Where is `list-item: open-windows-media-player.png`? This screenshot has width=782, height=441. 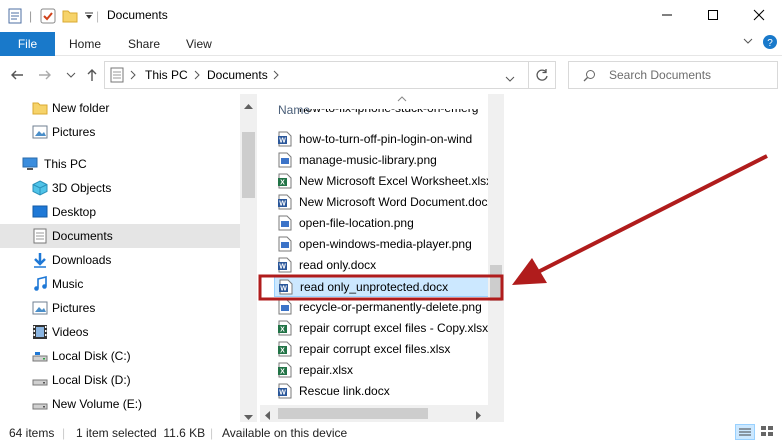
list-item: open-windows-media-player.png is located at coordinates (382, 244).